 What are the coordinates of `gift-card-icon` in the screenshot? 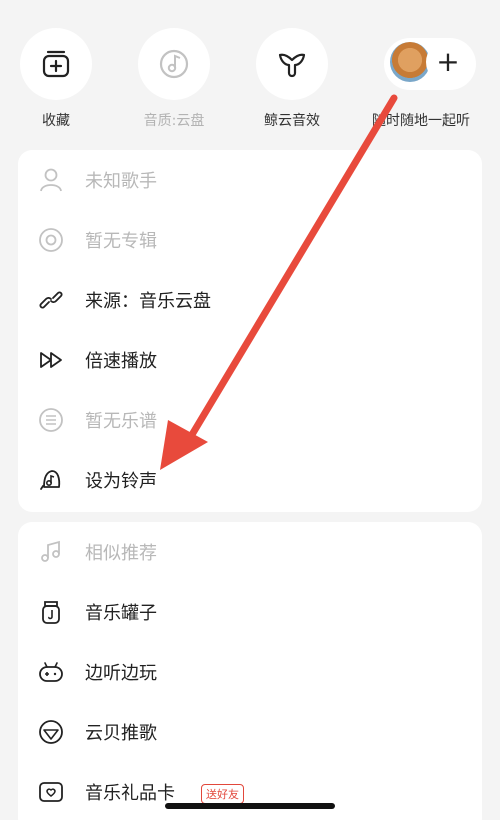 It's located at (51, 792).